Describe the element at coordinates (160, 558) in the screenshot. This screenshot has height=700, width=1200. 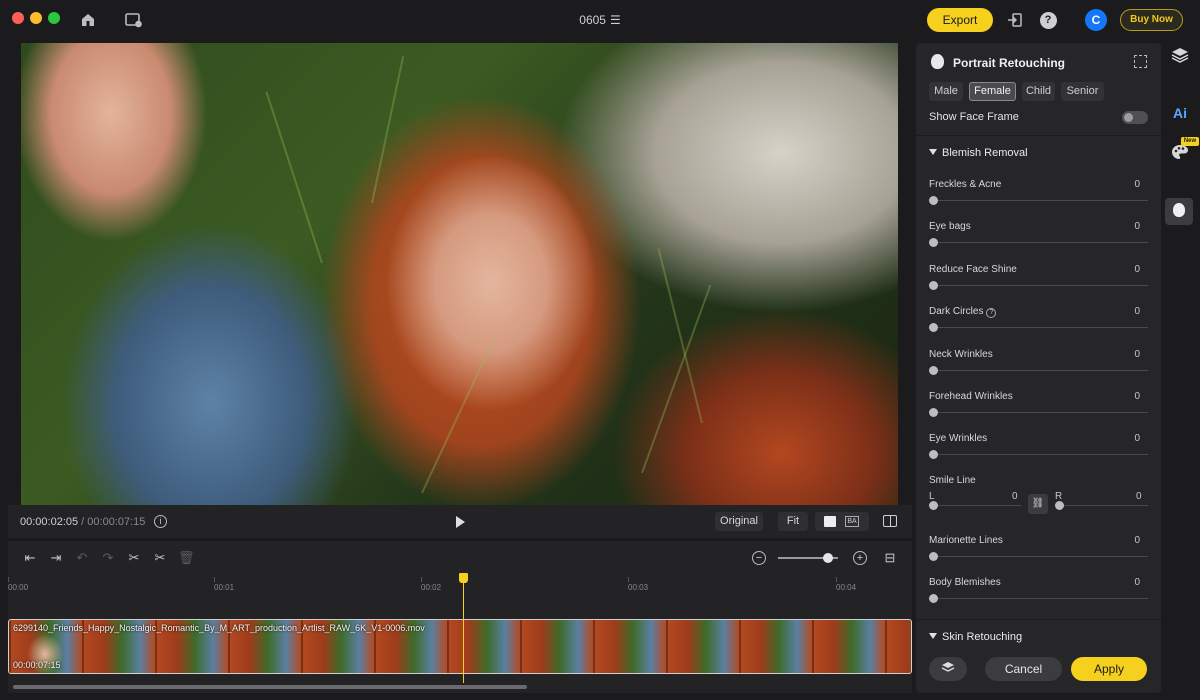
I see `ai-cut-icon: ✂` at that location.